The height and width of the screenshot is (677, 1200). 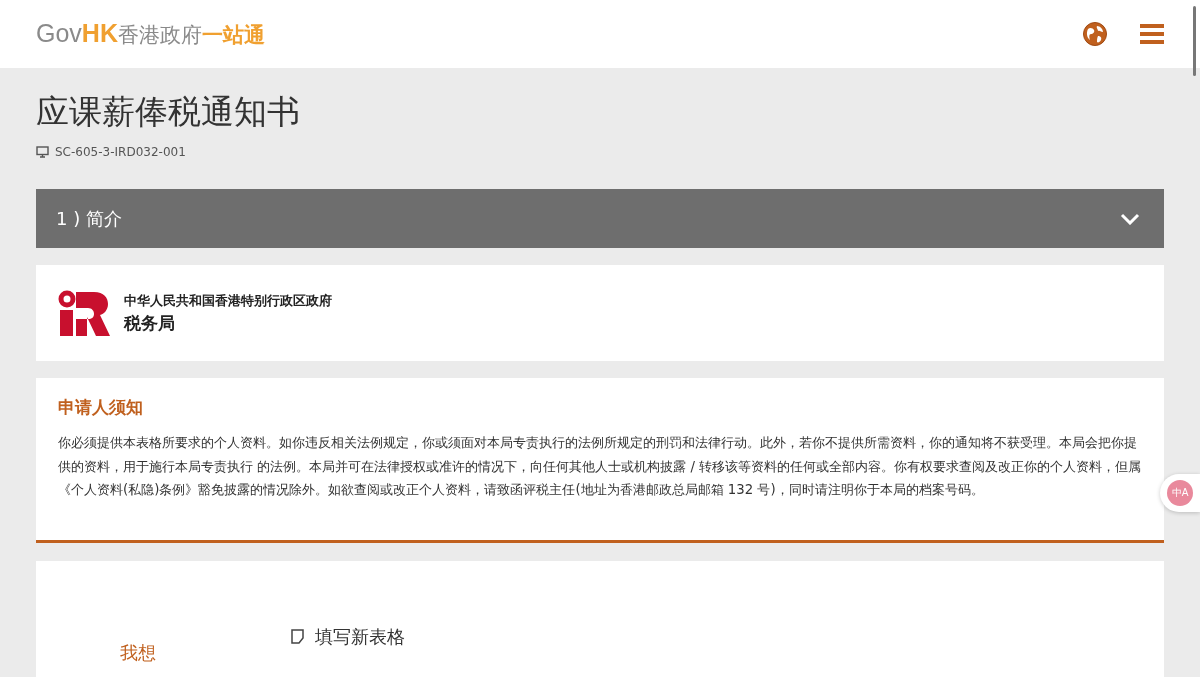 I want to click on note-icon, so click(x=297, y=636).